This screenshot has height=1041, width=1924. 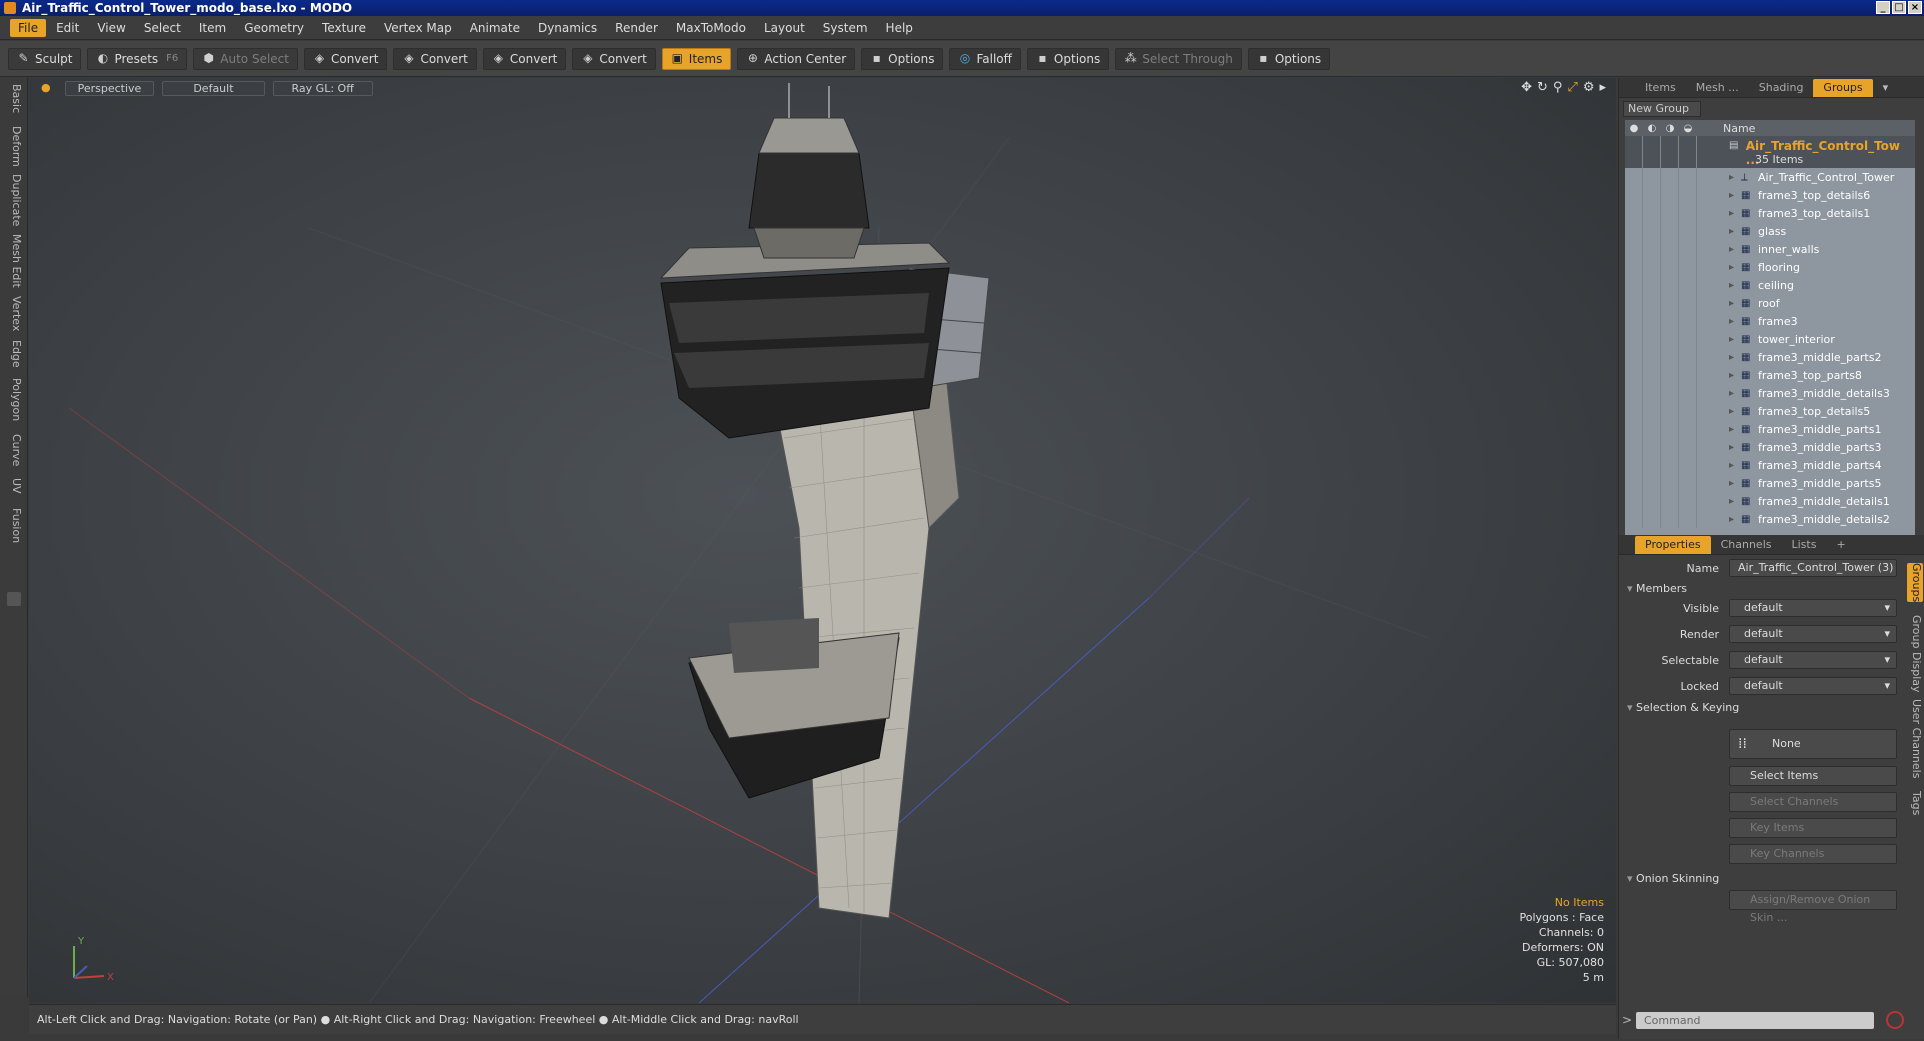 What do you see at coordinates (162, 28) in the screenshot?
I see `menu-select: Select` at bounding box center [162, 28].